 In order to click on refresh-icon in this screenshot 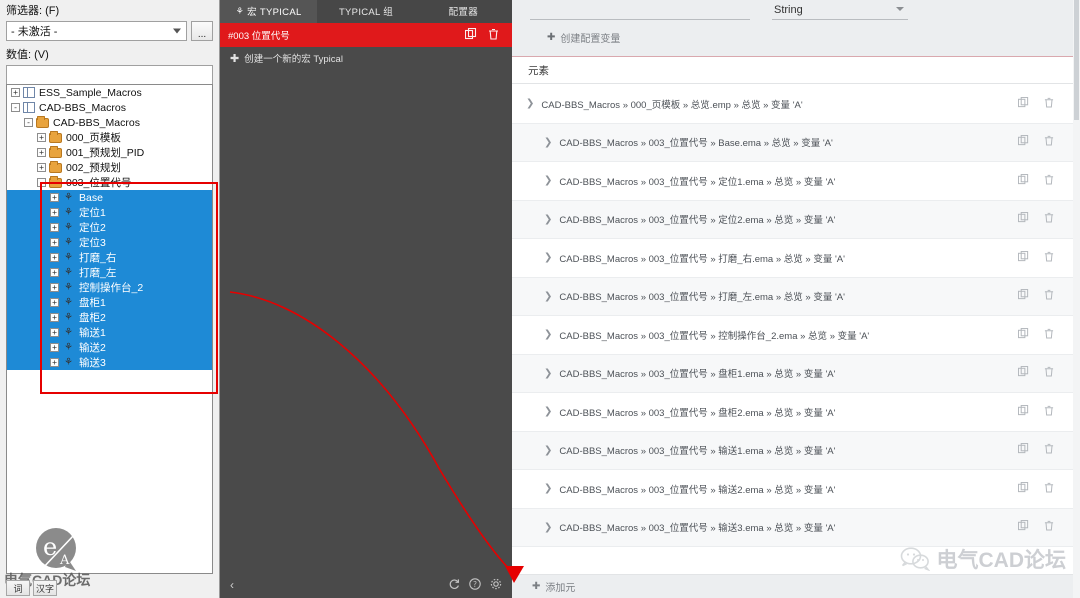, I will do `click(454, 585)`.